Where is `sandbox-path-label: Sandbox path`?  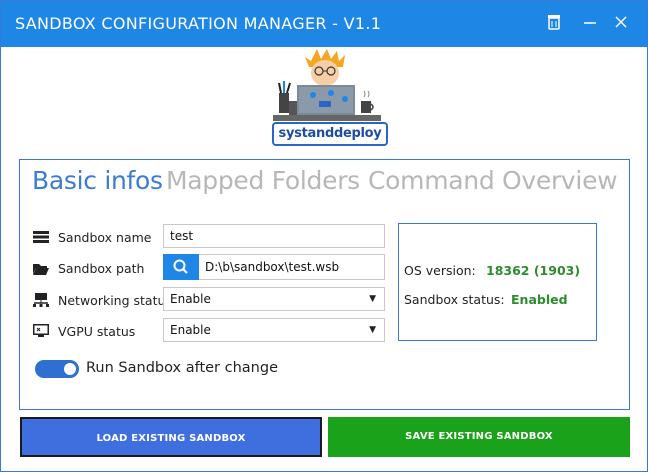
sandbox-path-label: Sandbox path is located at coordinates (101, 268).